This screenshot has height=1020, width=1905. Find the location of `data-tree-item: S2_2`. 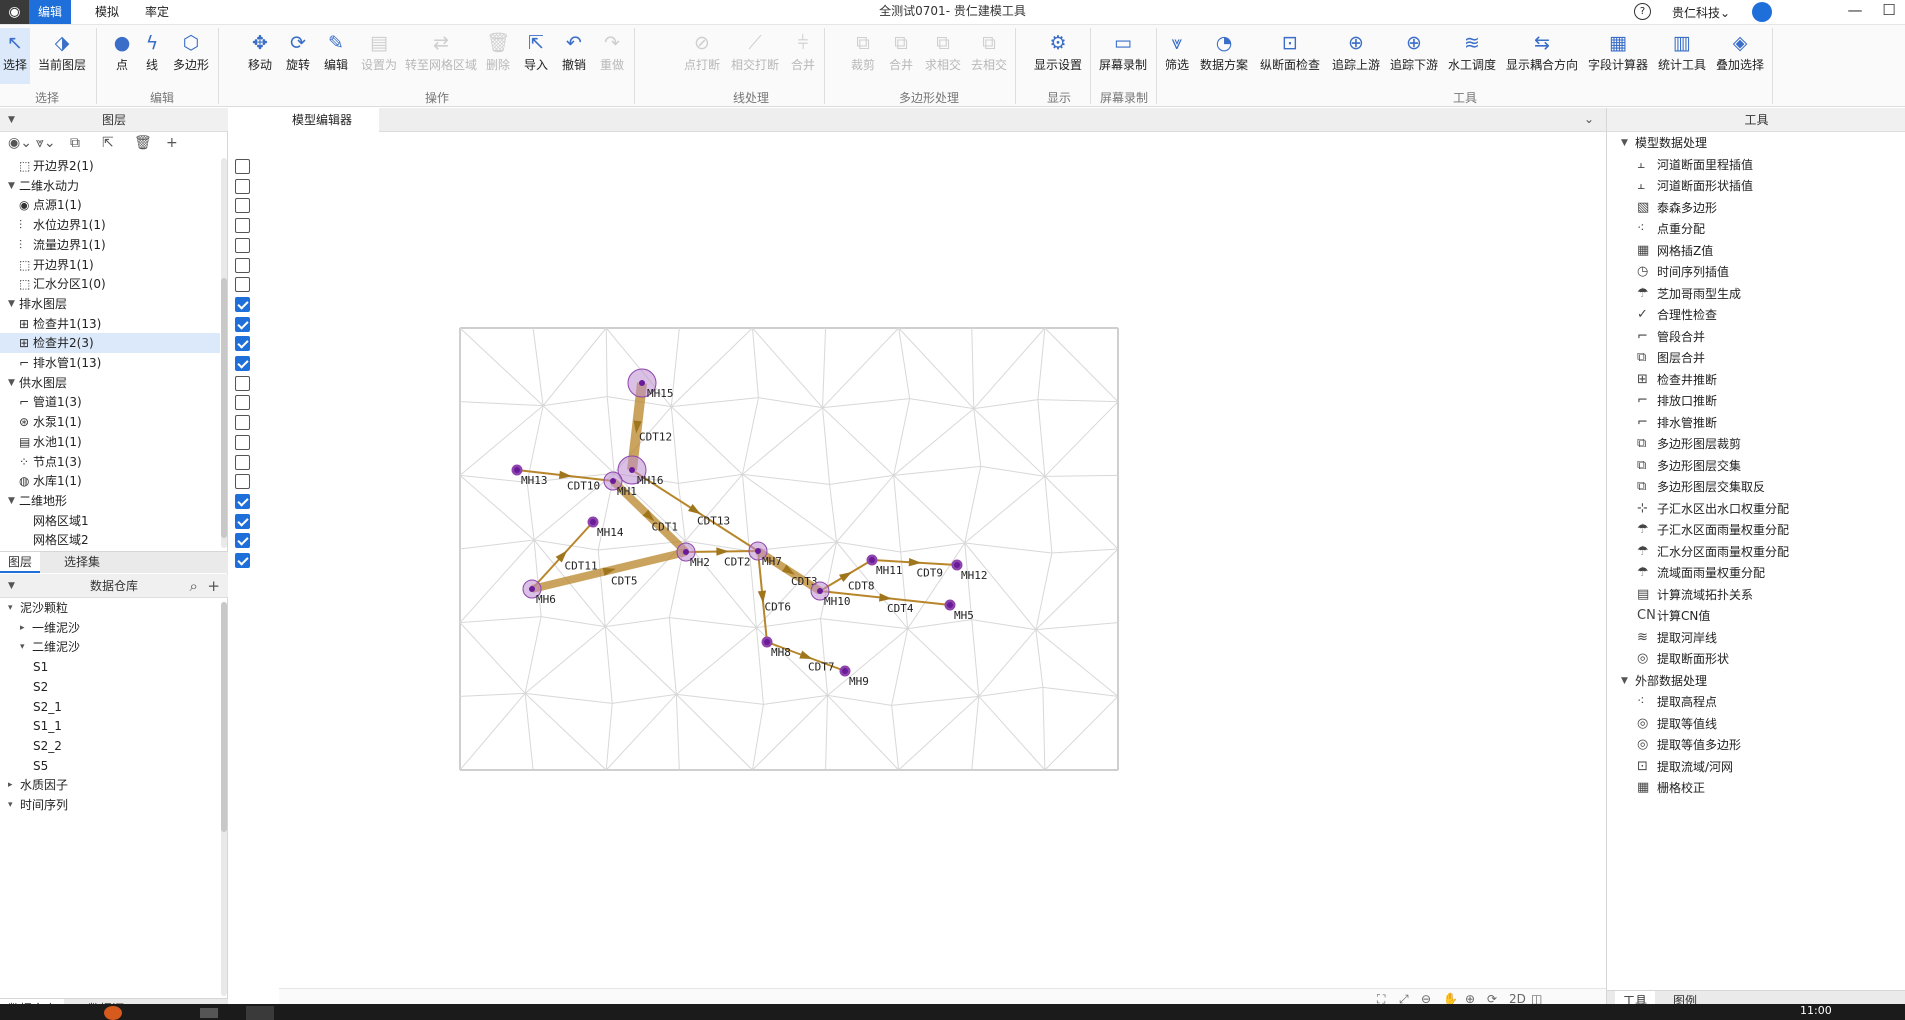

data-tree-item: S2_2 is located at coordinates (110, 746).